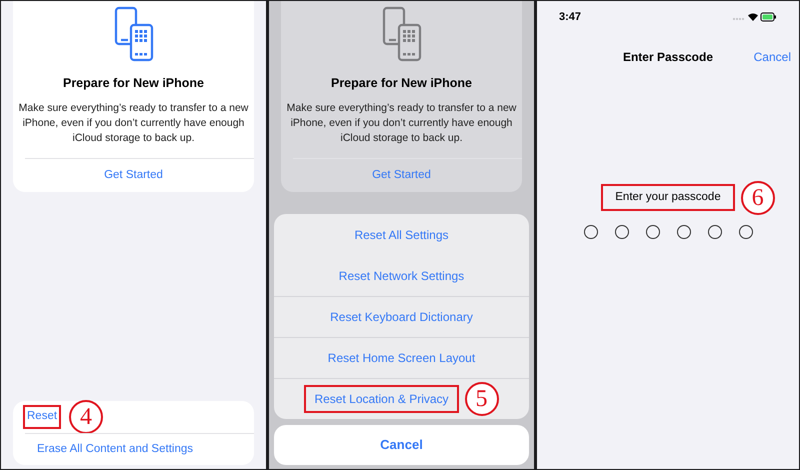 Image resolution: width=800 pixels, height=470 pixels. Describe the element at coordinates (668, 57) in the screenshot. I see `screen-title: Enter Passcode` at that location.